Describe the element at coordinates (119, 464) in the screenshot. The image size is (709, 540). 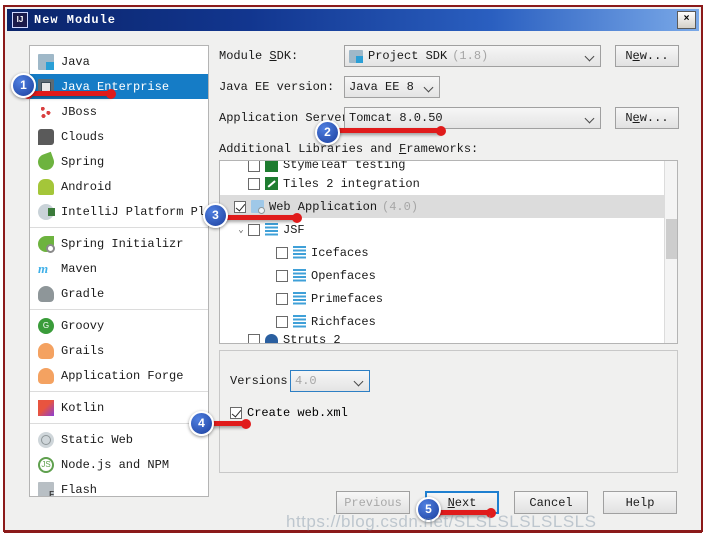
I see `sidebar-item-node-js-and-npm: JS Node.js and NPM` at that location.